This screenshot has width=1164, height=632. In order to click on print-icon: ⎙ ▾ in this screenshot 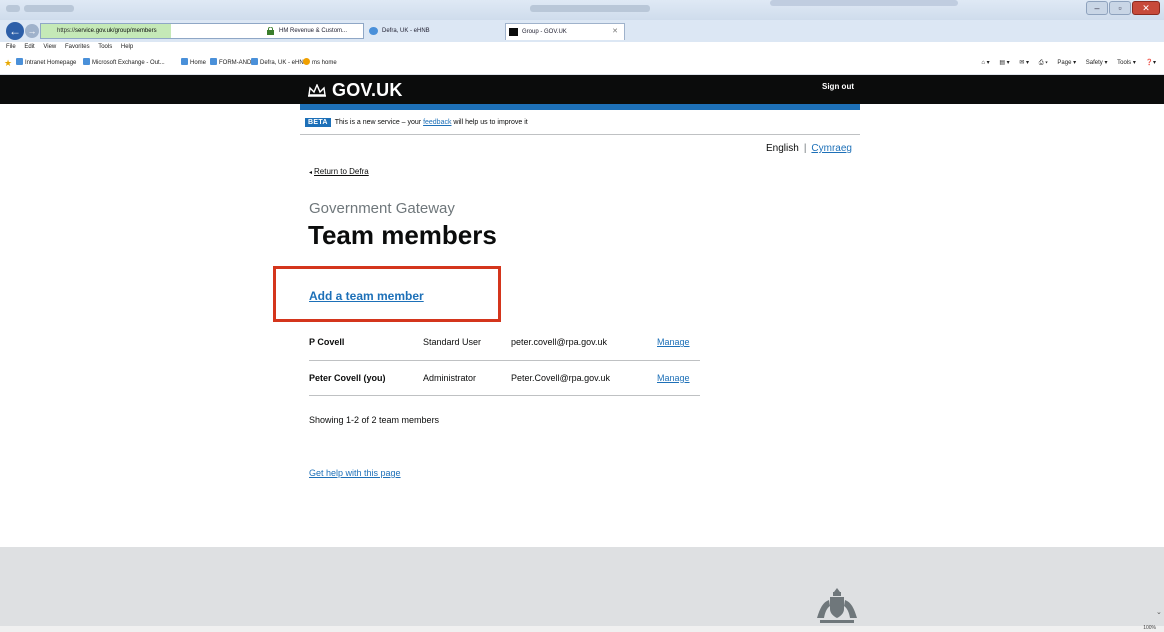, I will do `click(1043, 63)`.